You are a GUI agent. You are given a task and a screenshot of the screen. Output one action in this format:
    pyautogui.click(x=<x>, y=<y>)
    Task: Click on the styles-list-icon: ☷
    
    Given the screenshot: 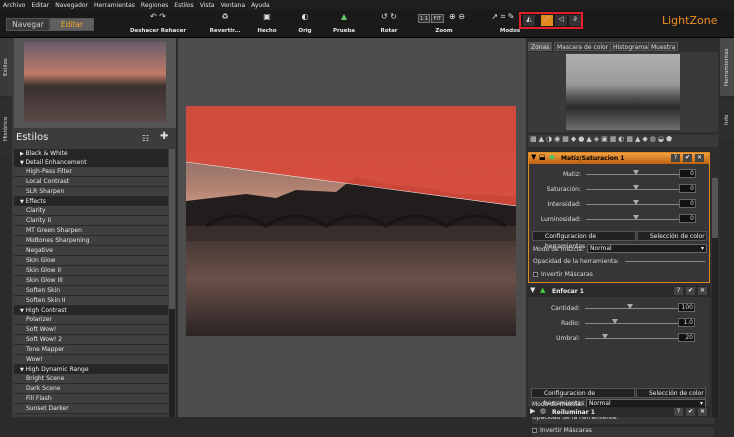 What is the action you would take?
    pyautogui.click(x=145, y=138)
    